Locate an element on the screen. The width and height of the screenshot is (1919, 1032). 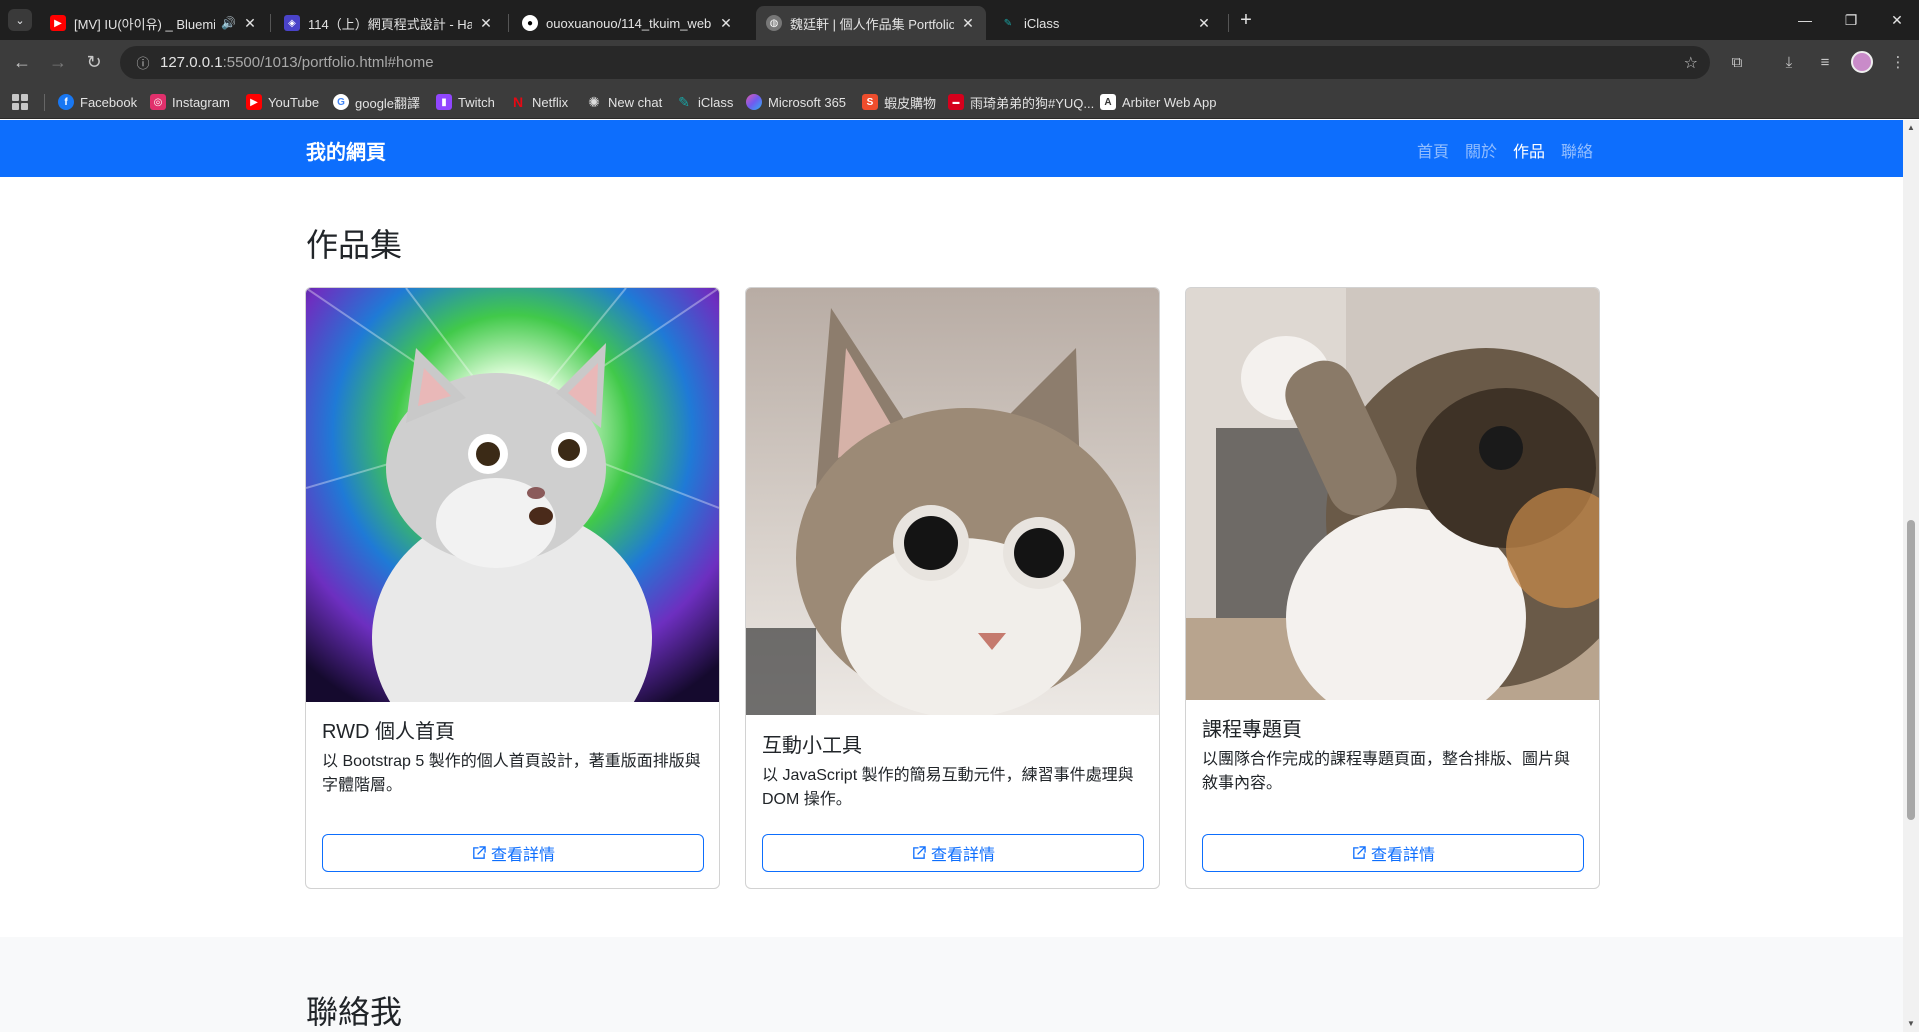
tab-title: ouoxuanouo/114_tkuim_web is located at coordinates (629, 23).